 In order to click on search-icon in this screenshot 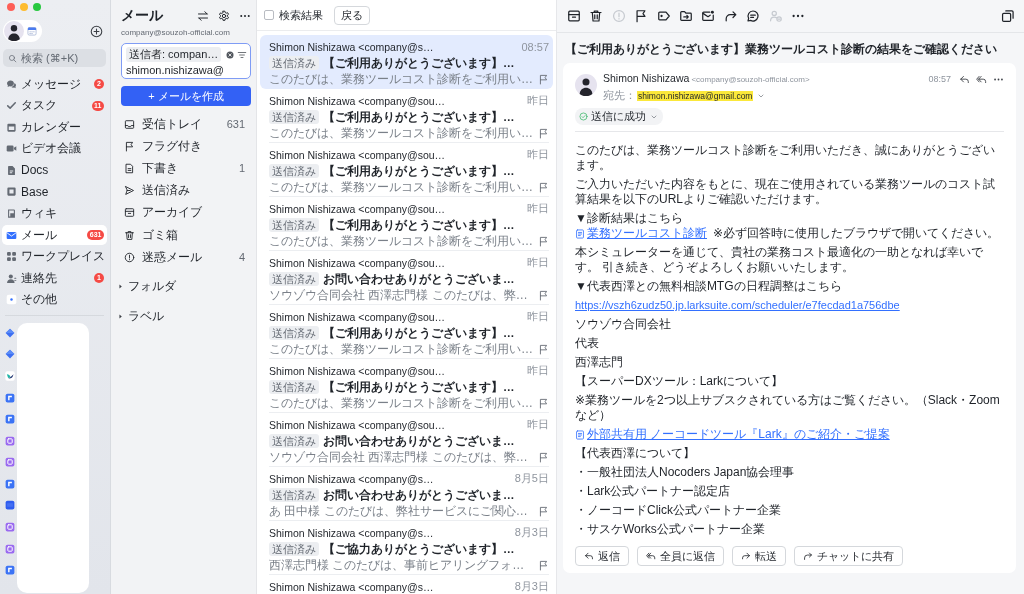, I will do `click(12, 58)`.